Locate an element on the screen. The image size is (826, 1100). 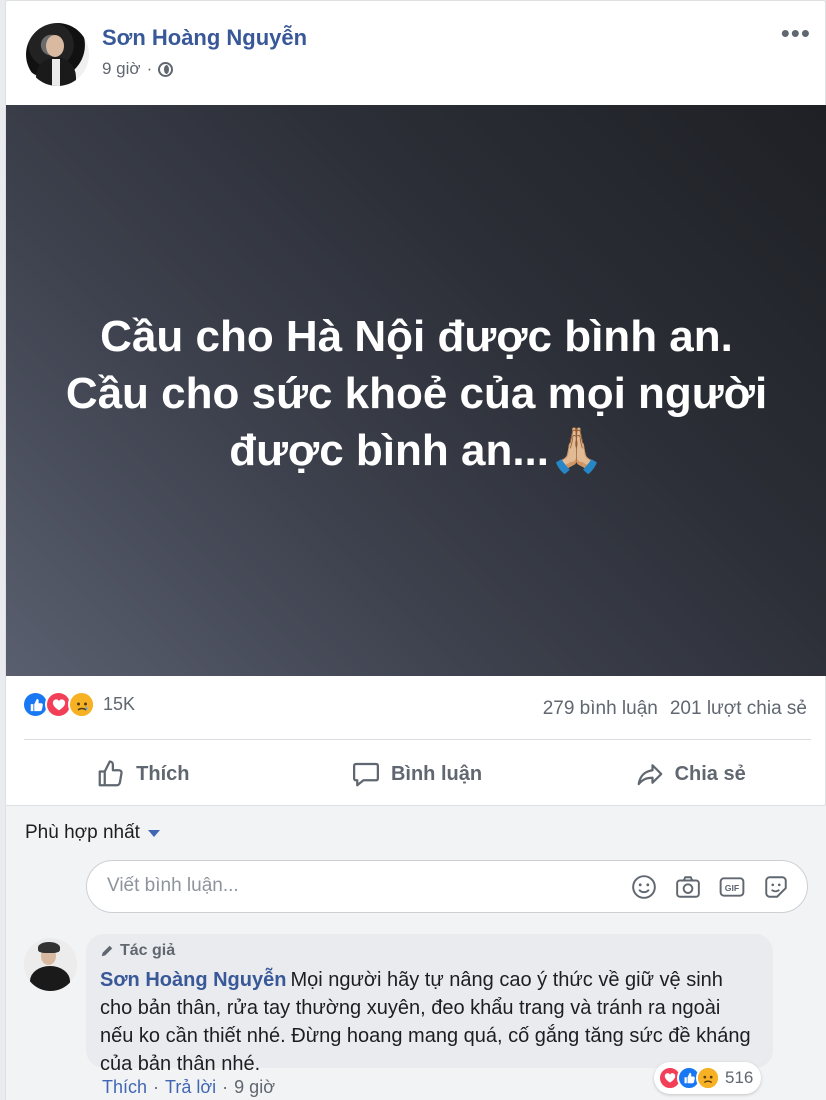
divider is located at coordinates (417, 739).